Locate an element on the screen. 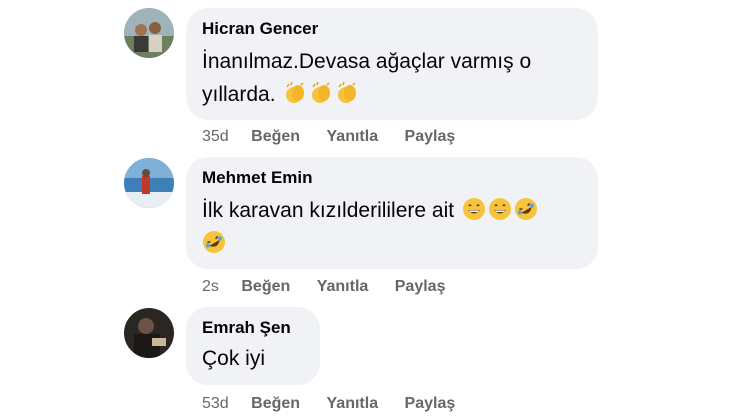 The image size is (730, 420). comment-actions: 35d Beğen Yanıtla Paylaş is located at coordinates (339, 137).